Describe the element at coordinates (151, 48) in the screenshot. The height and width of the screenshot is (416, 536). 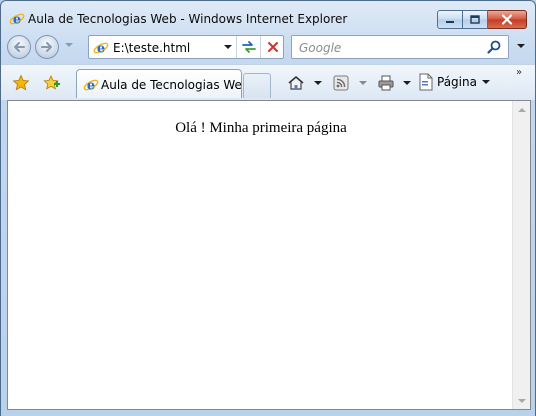
I see `address-input: E:\teste.html` at that location.